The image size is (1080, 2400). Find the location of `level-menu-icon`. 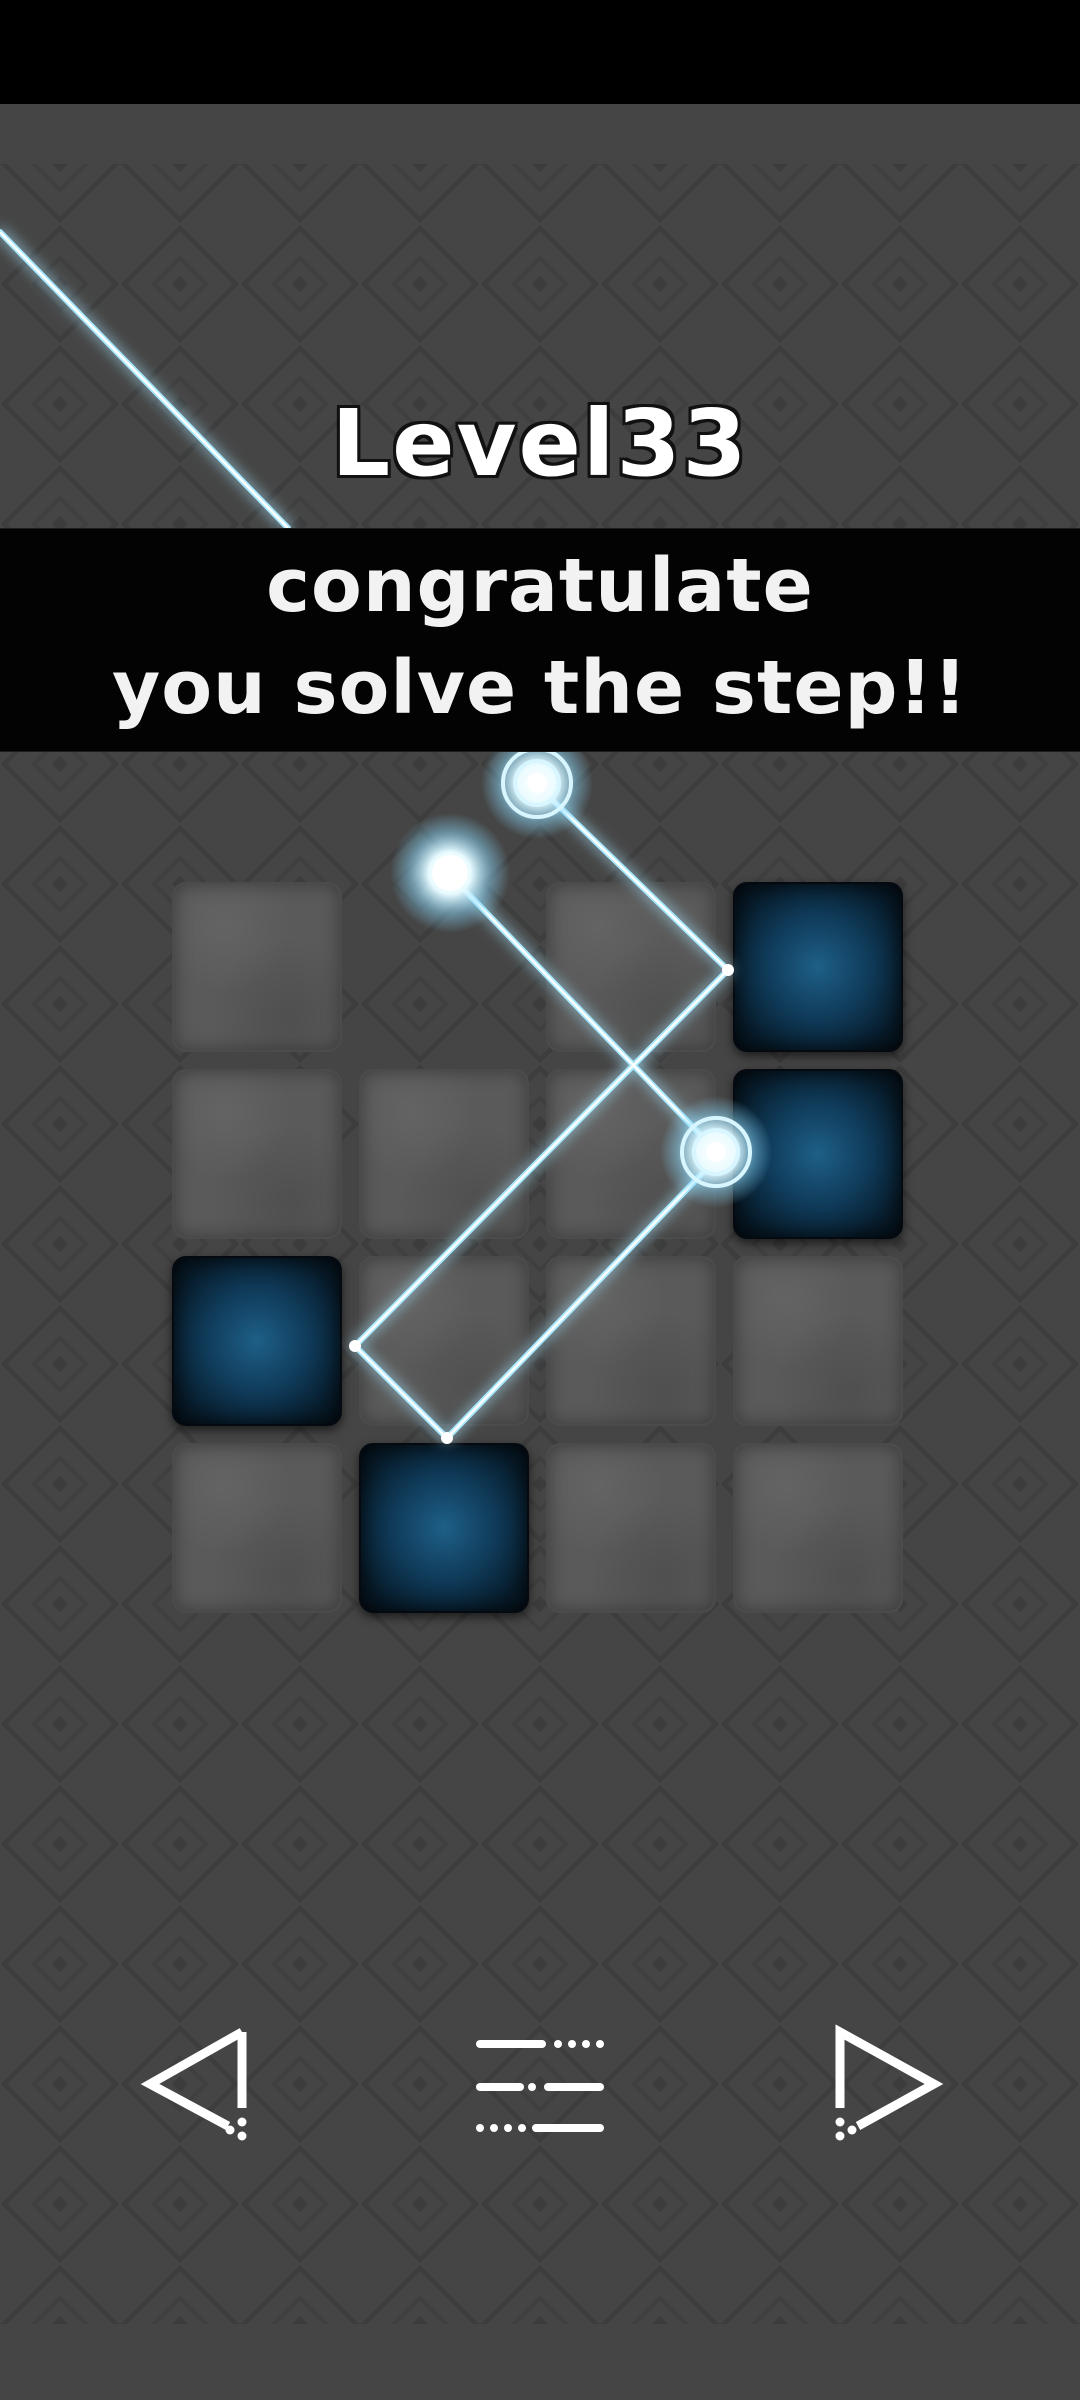

level-menu-icon is located at coordinates (540, 2086).